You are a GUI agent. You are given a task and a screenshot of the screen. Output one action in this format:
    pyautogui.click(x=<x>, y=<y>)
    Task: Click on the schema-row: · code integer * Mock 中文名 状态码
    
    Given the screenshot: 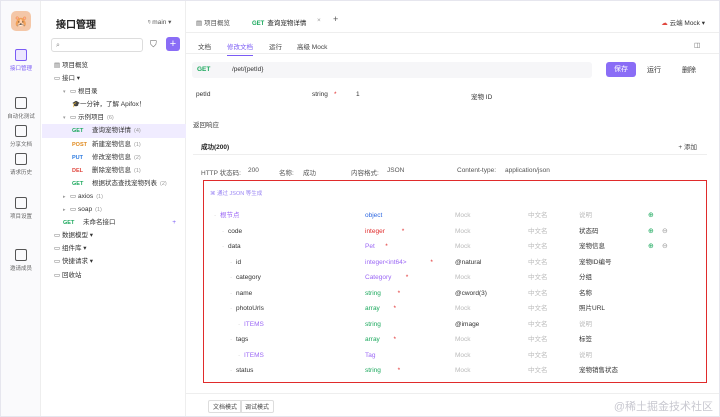 What is the action you would take?
    pyautogui.click(x=454, y=232)
    